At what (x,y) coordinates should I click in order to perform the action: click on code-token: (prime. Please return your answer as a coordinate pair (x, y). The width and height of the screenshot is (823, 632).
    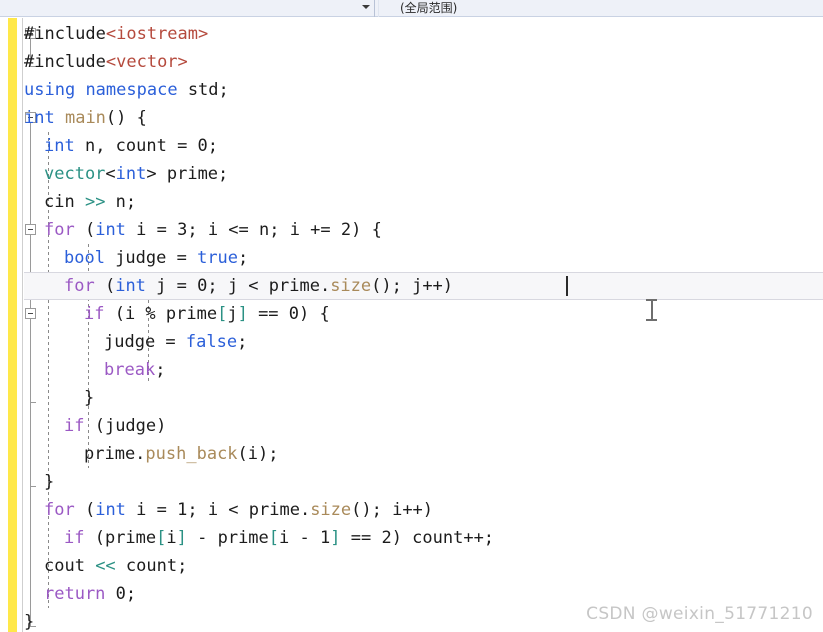
    Looking at the image, I should click on (120, 538).